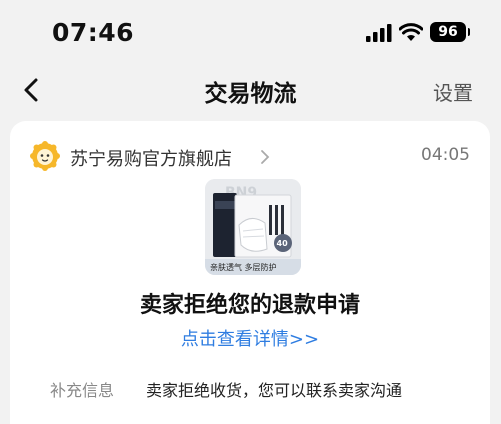 This screenshot has width=501, height=424. I want to click on store-name: 苏宁易购官方旗舰店, so click(151, 158).